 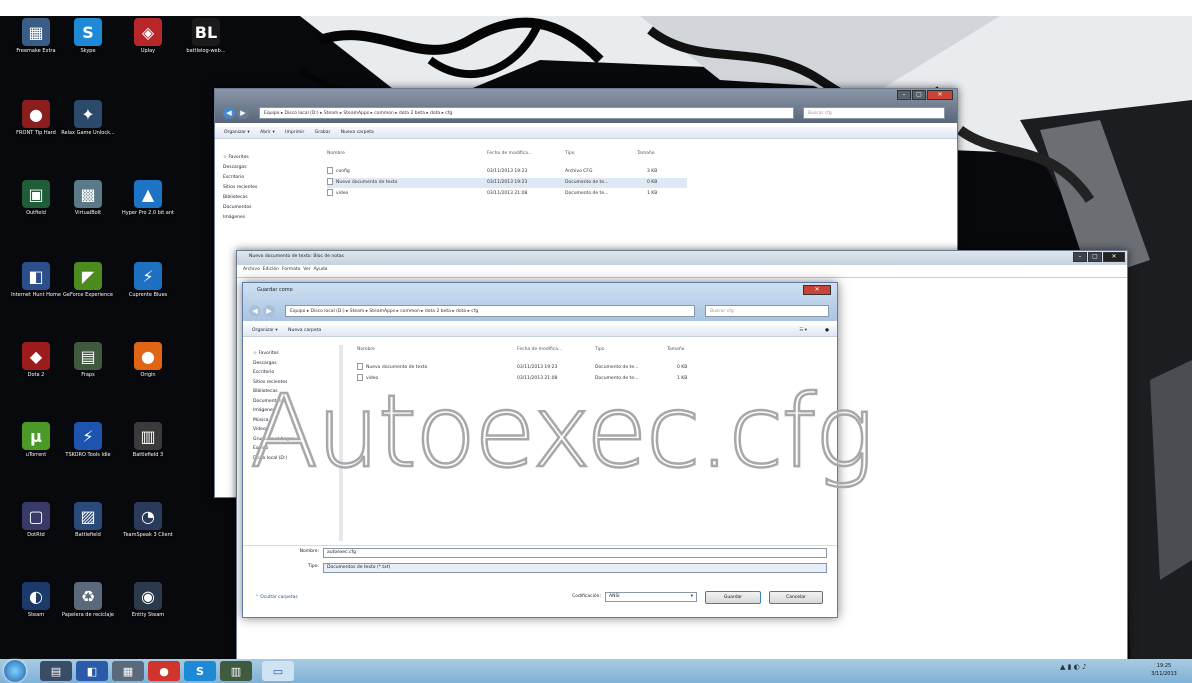 I want to click on burn-button: Grabar, so click(x=323, y=132).